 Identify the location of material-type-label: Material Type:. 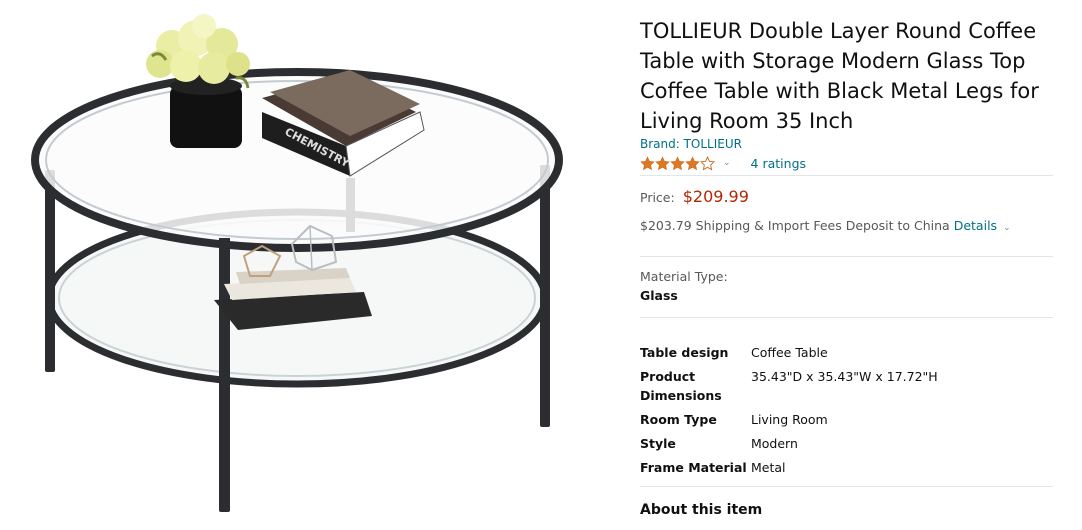
(684, 276).